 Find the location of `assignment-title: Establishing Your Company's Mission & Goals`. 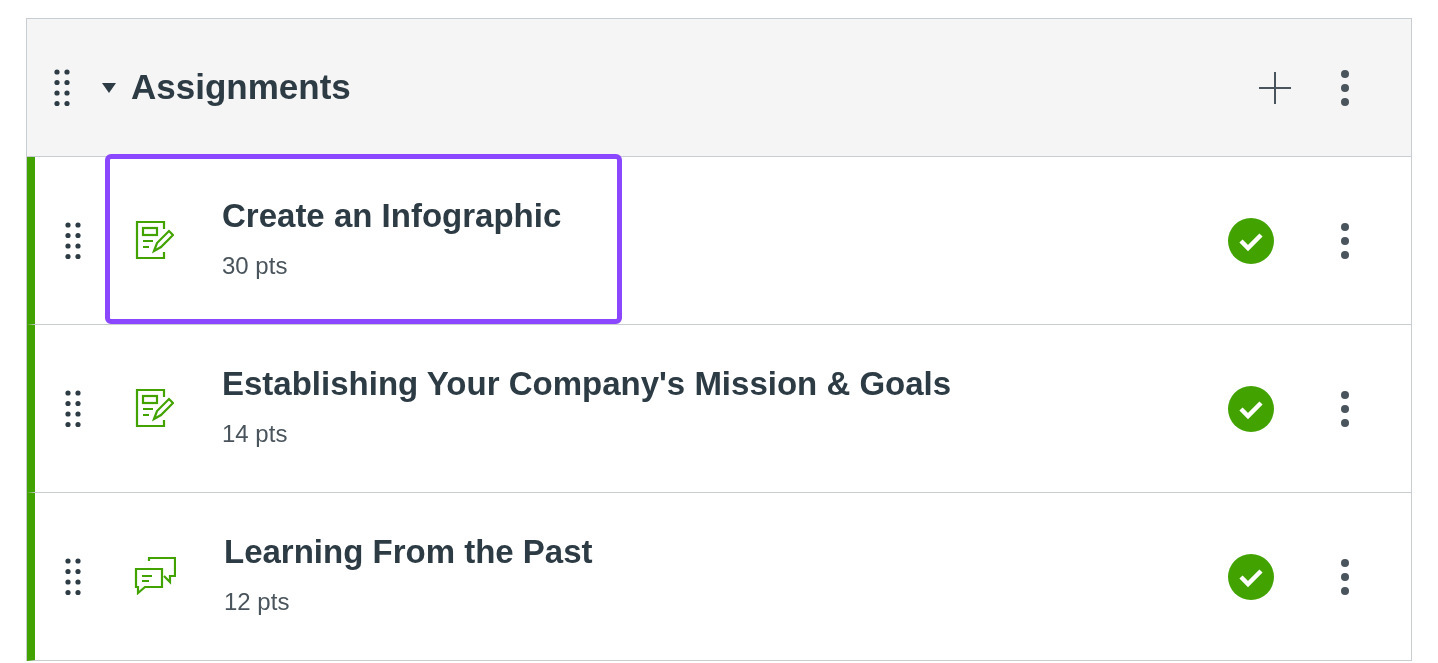

assignment-title: Establishing Your Company's Mission & Goals is located at coordinates (587, 384).